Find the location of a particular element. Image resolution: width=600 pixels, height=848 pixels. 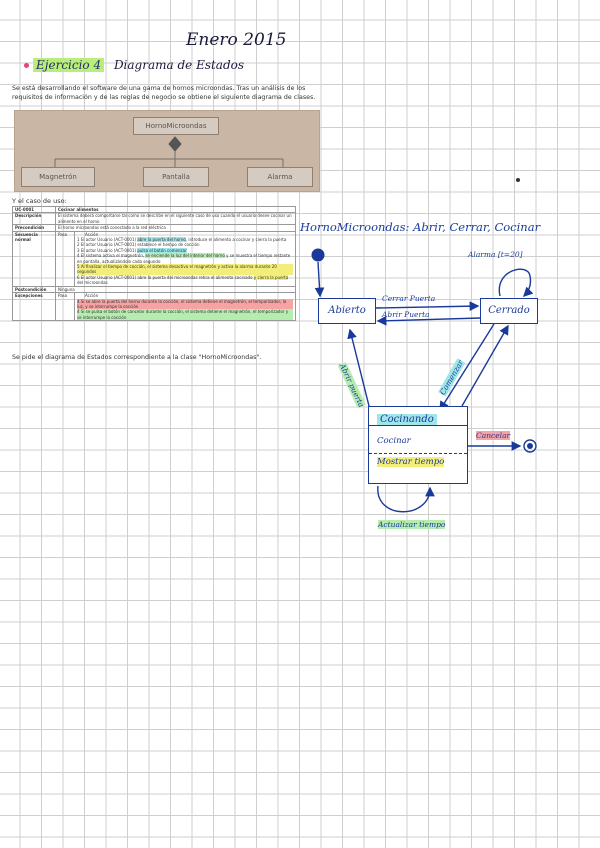

state-diagram-arrows is located at coordinates (424, 380).